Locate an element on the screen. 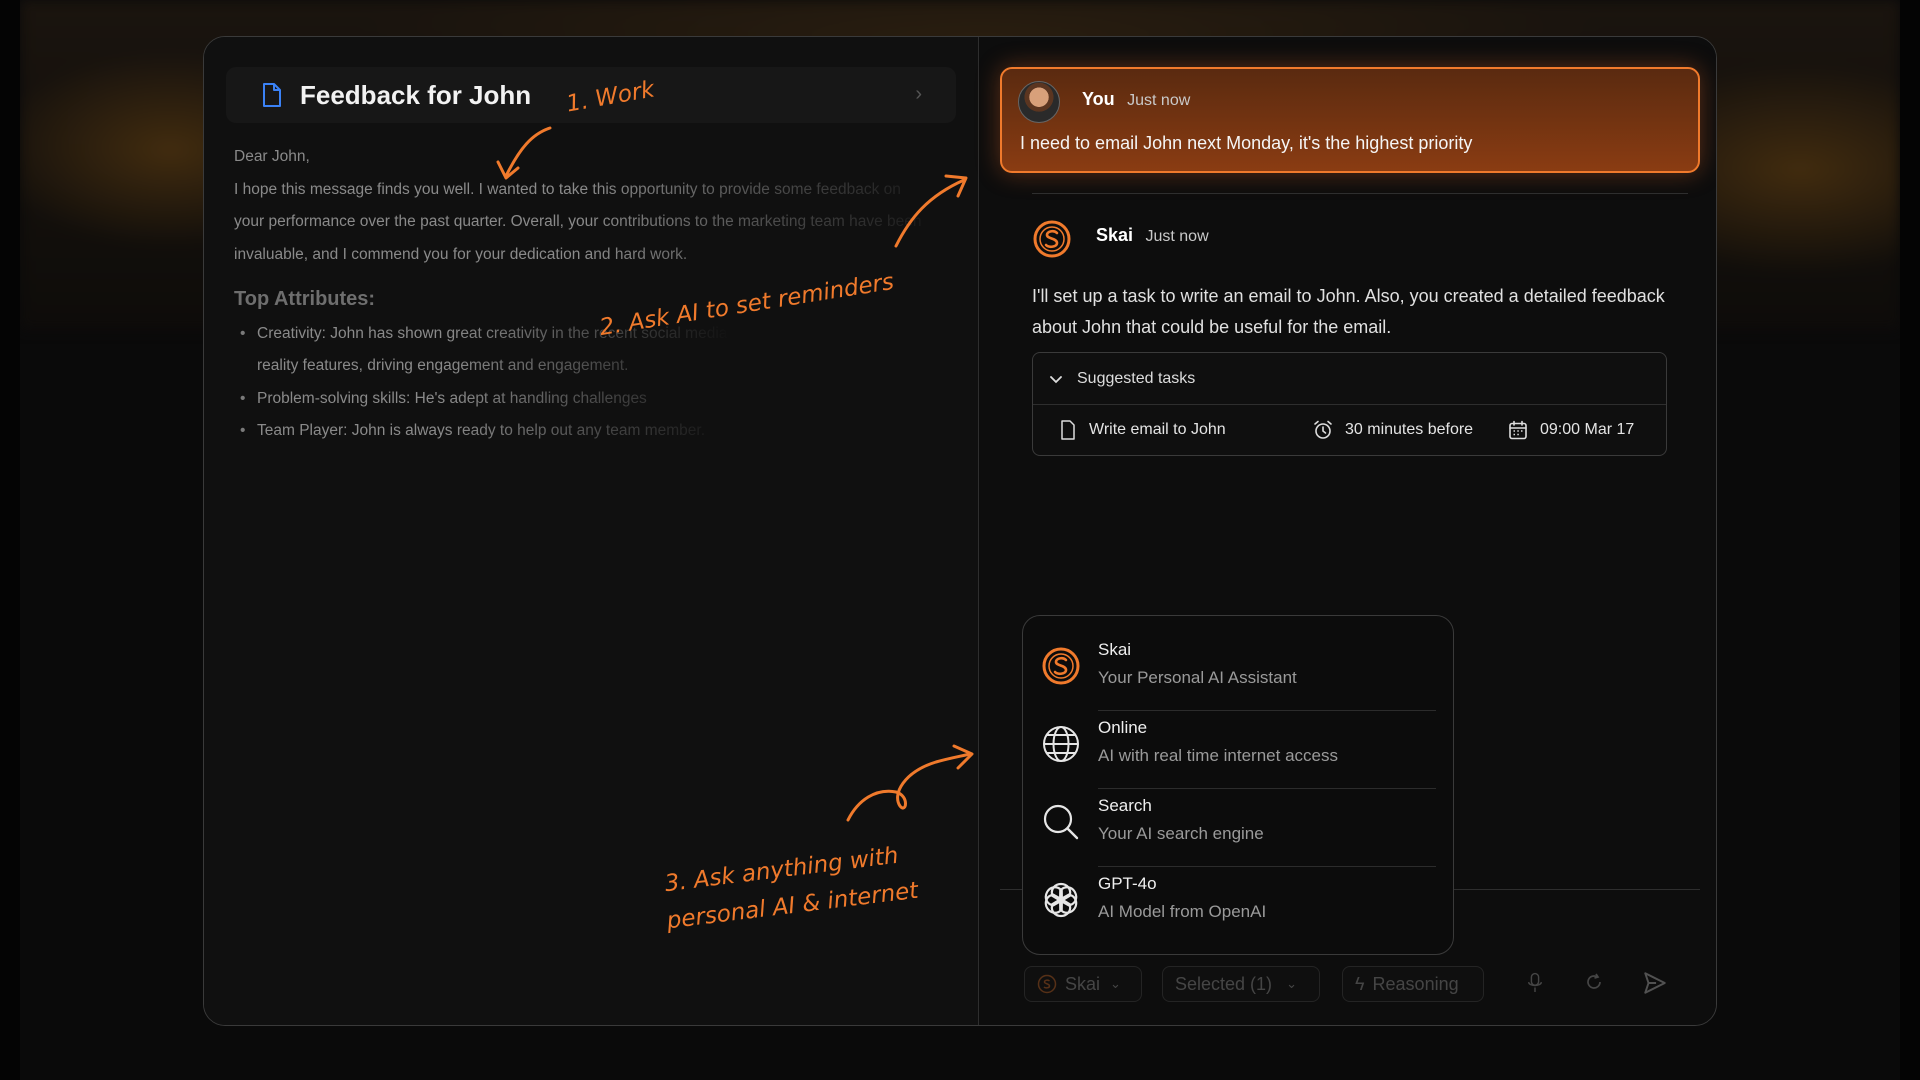 This screenshot has height=1080, width=1920. reasoning-toggle: ϟ Reasoning is located at coordinates (1413, 984).